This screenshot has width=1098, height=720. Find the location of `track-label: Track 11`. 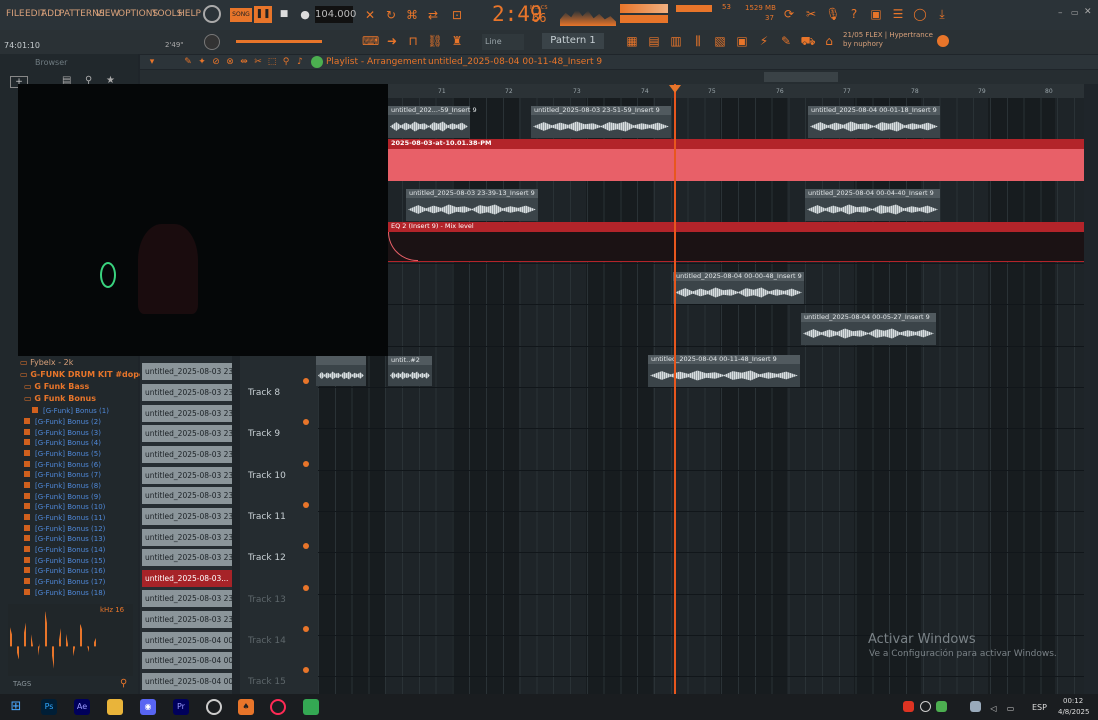

track-label: Track 11 is located at coordinates (267, 517).